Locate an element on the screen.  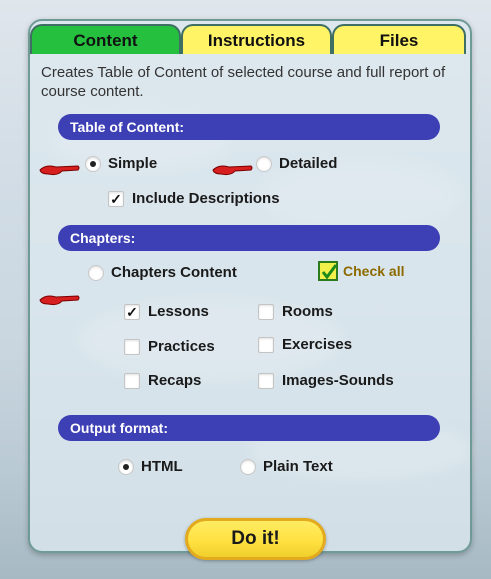
check-all-checkbox: Check all is located at coordinates (361, 271).